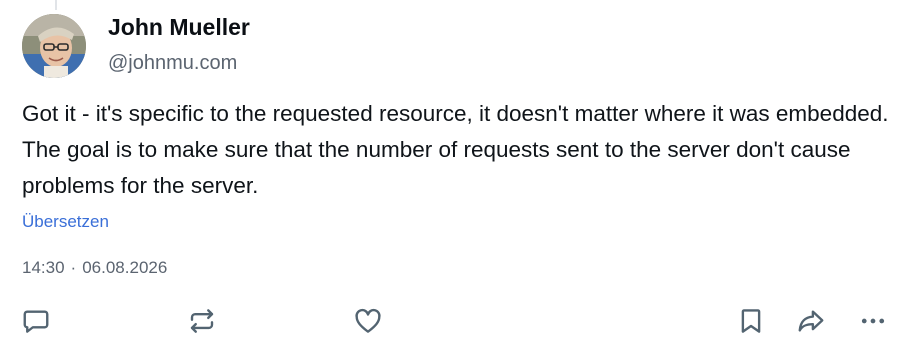  Describe the element at coordinates (65, 222) in the screenshot. I see `translate-link: Übersetzen` at that location.